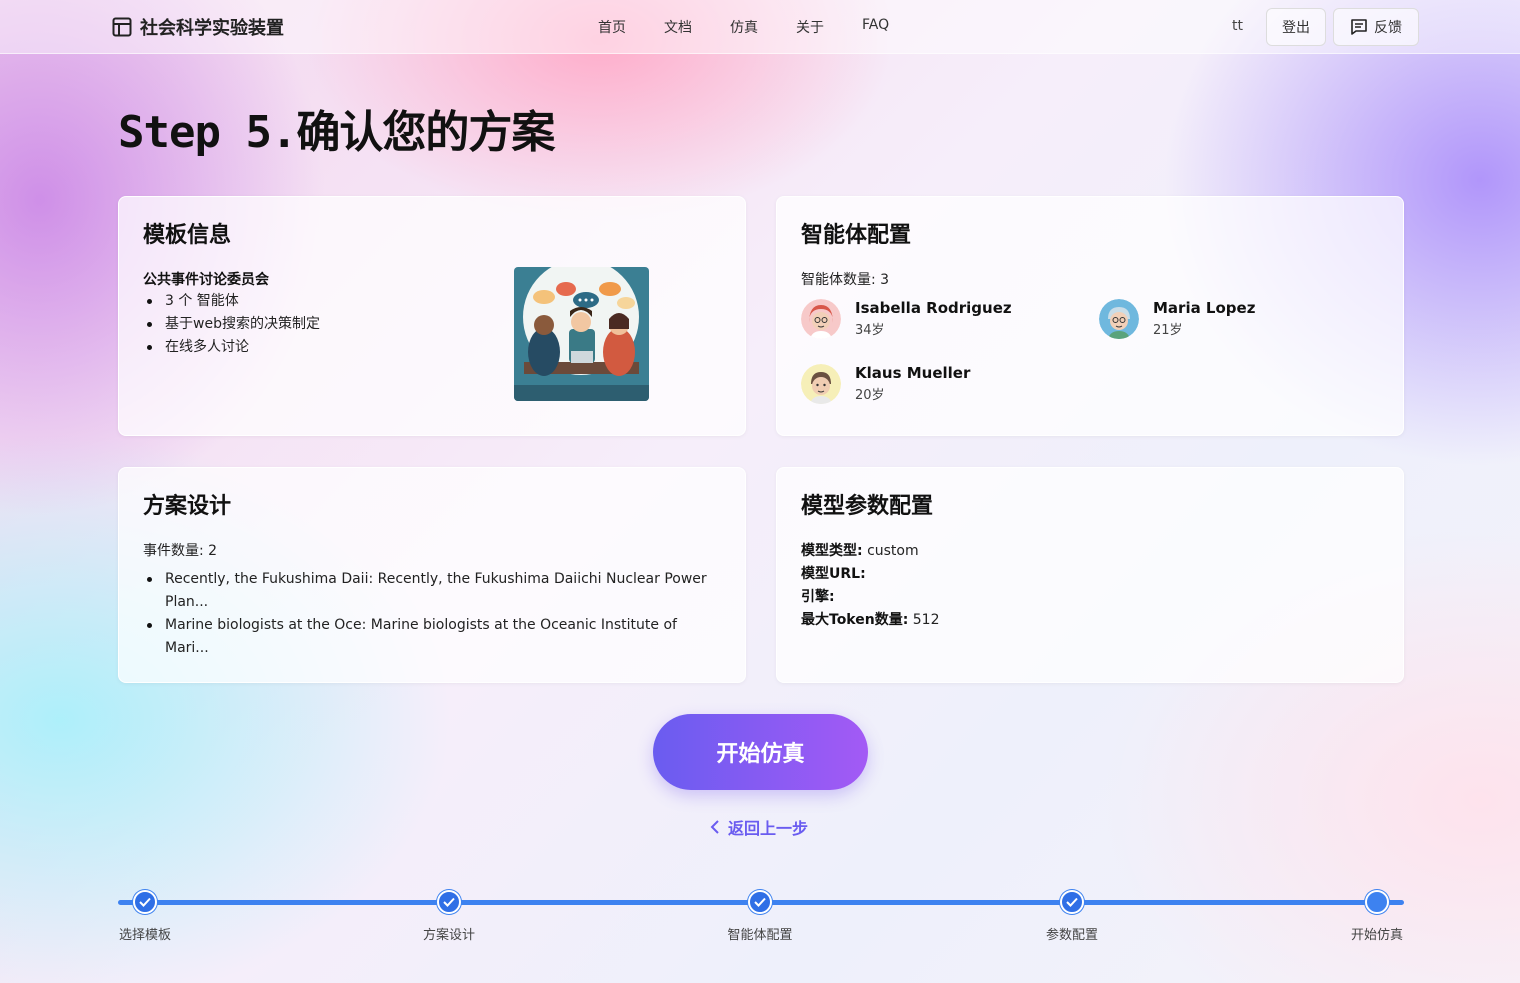  What do you see at coordinates (1177, 319) in the screenshot?
I see `agent-item: Maria Lopez 21岁` at bounding box center [1177, 319].